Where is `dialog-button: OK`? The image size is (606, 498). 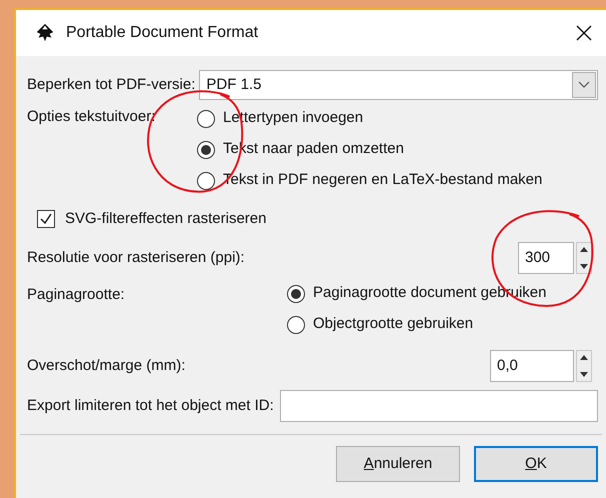
dialog-button: OK is located at coordinates (536, 464).